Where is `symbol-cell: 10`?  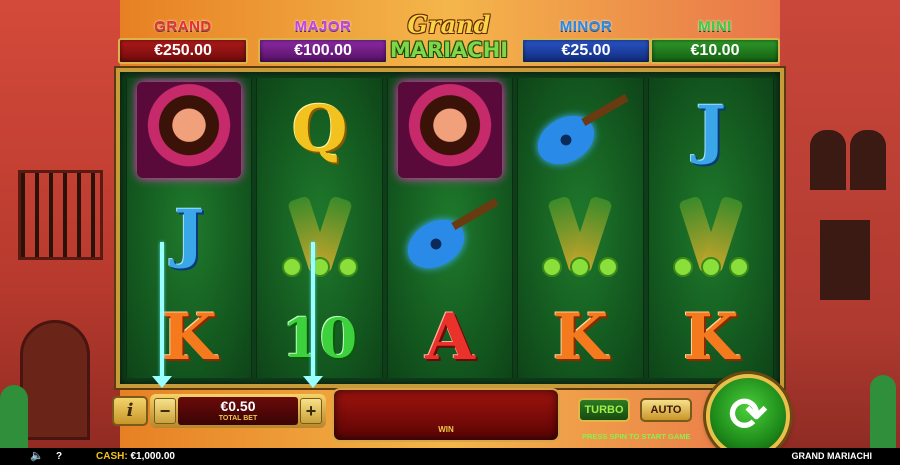 symbol-cell: 10 is located at coordinates (319, 338).